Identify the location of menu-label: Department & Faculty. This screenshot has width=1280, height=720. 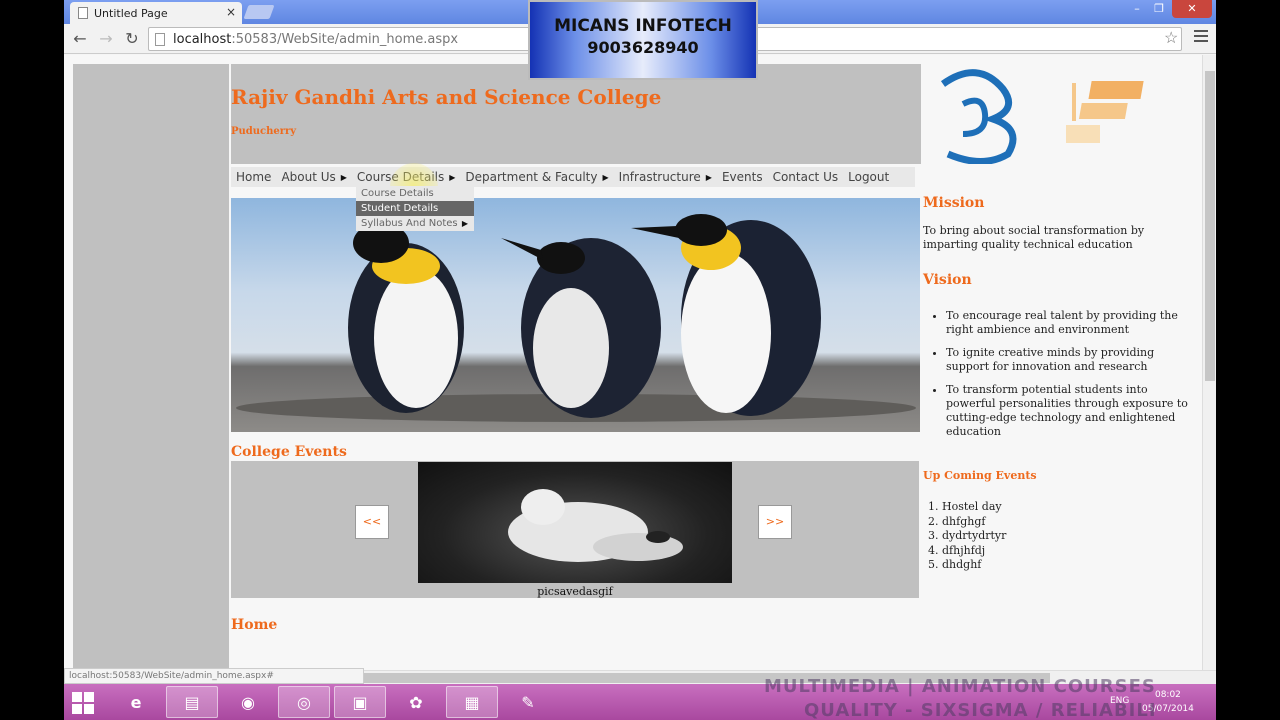
(531, 177).